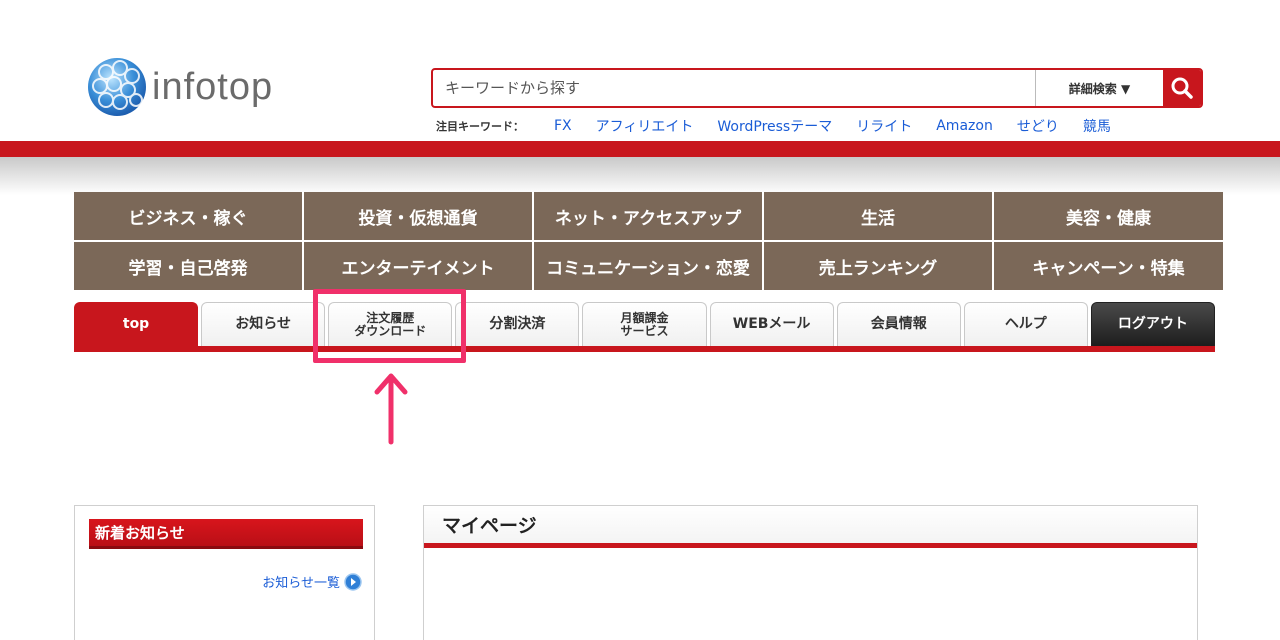 The image size is (1280, 640). Describe the element at coordinates (645, 126) in the screenshot. I see `keyword-link: アフィリエイト` at that location.